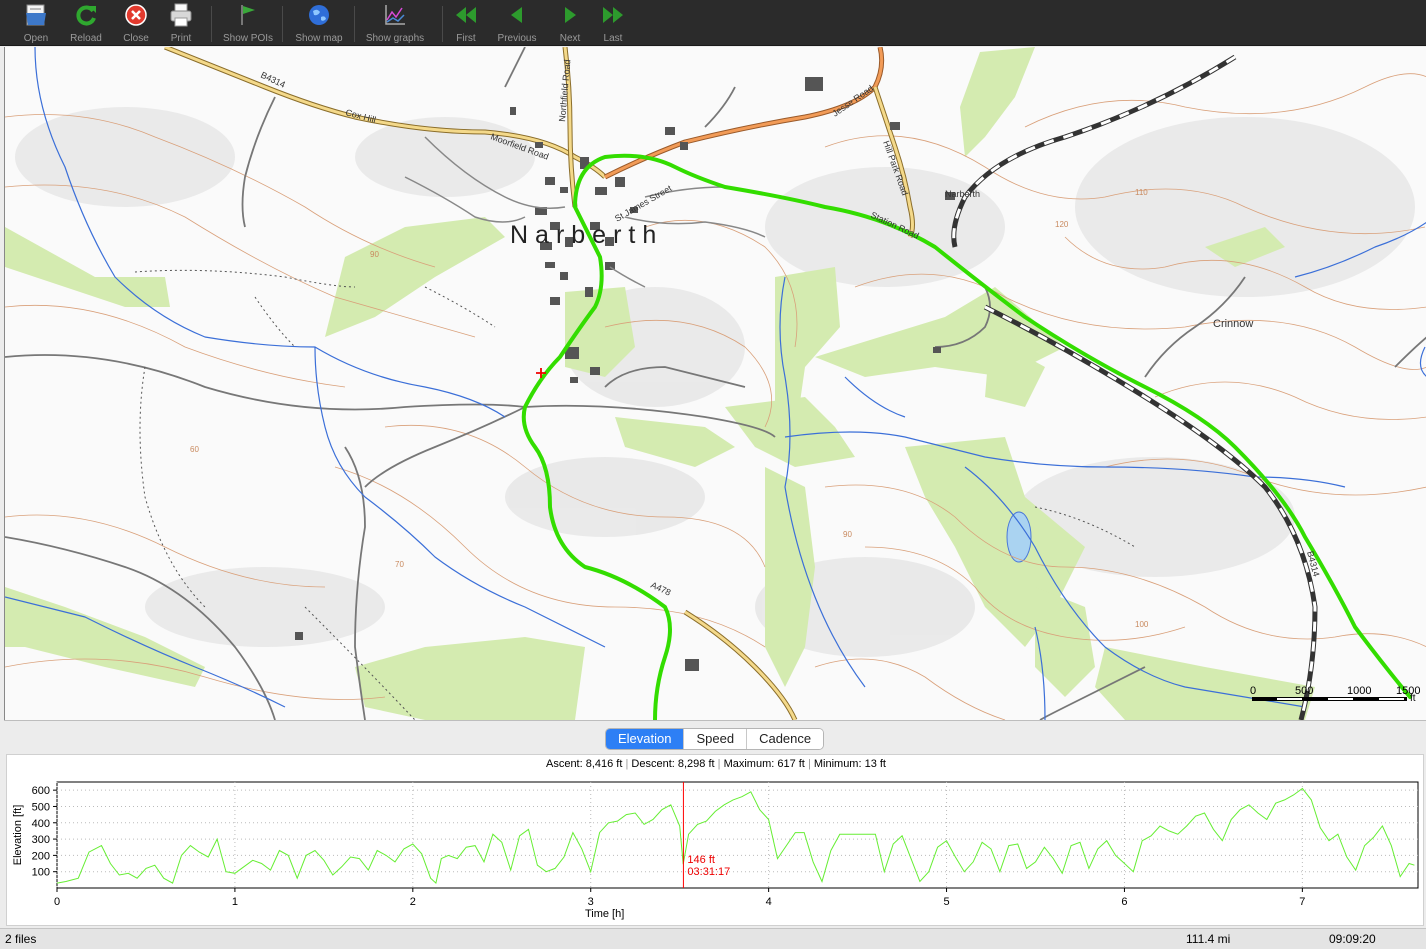  What do you see at coordinates (1233, 324) in the screenshot?
I see `hamlet-label: Crinnow` at bounding box center [1233, 324].